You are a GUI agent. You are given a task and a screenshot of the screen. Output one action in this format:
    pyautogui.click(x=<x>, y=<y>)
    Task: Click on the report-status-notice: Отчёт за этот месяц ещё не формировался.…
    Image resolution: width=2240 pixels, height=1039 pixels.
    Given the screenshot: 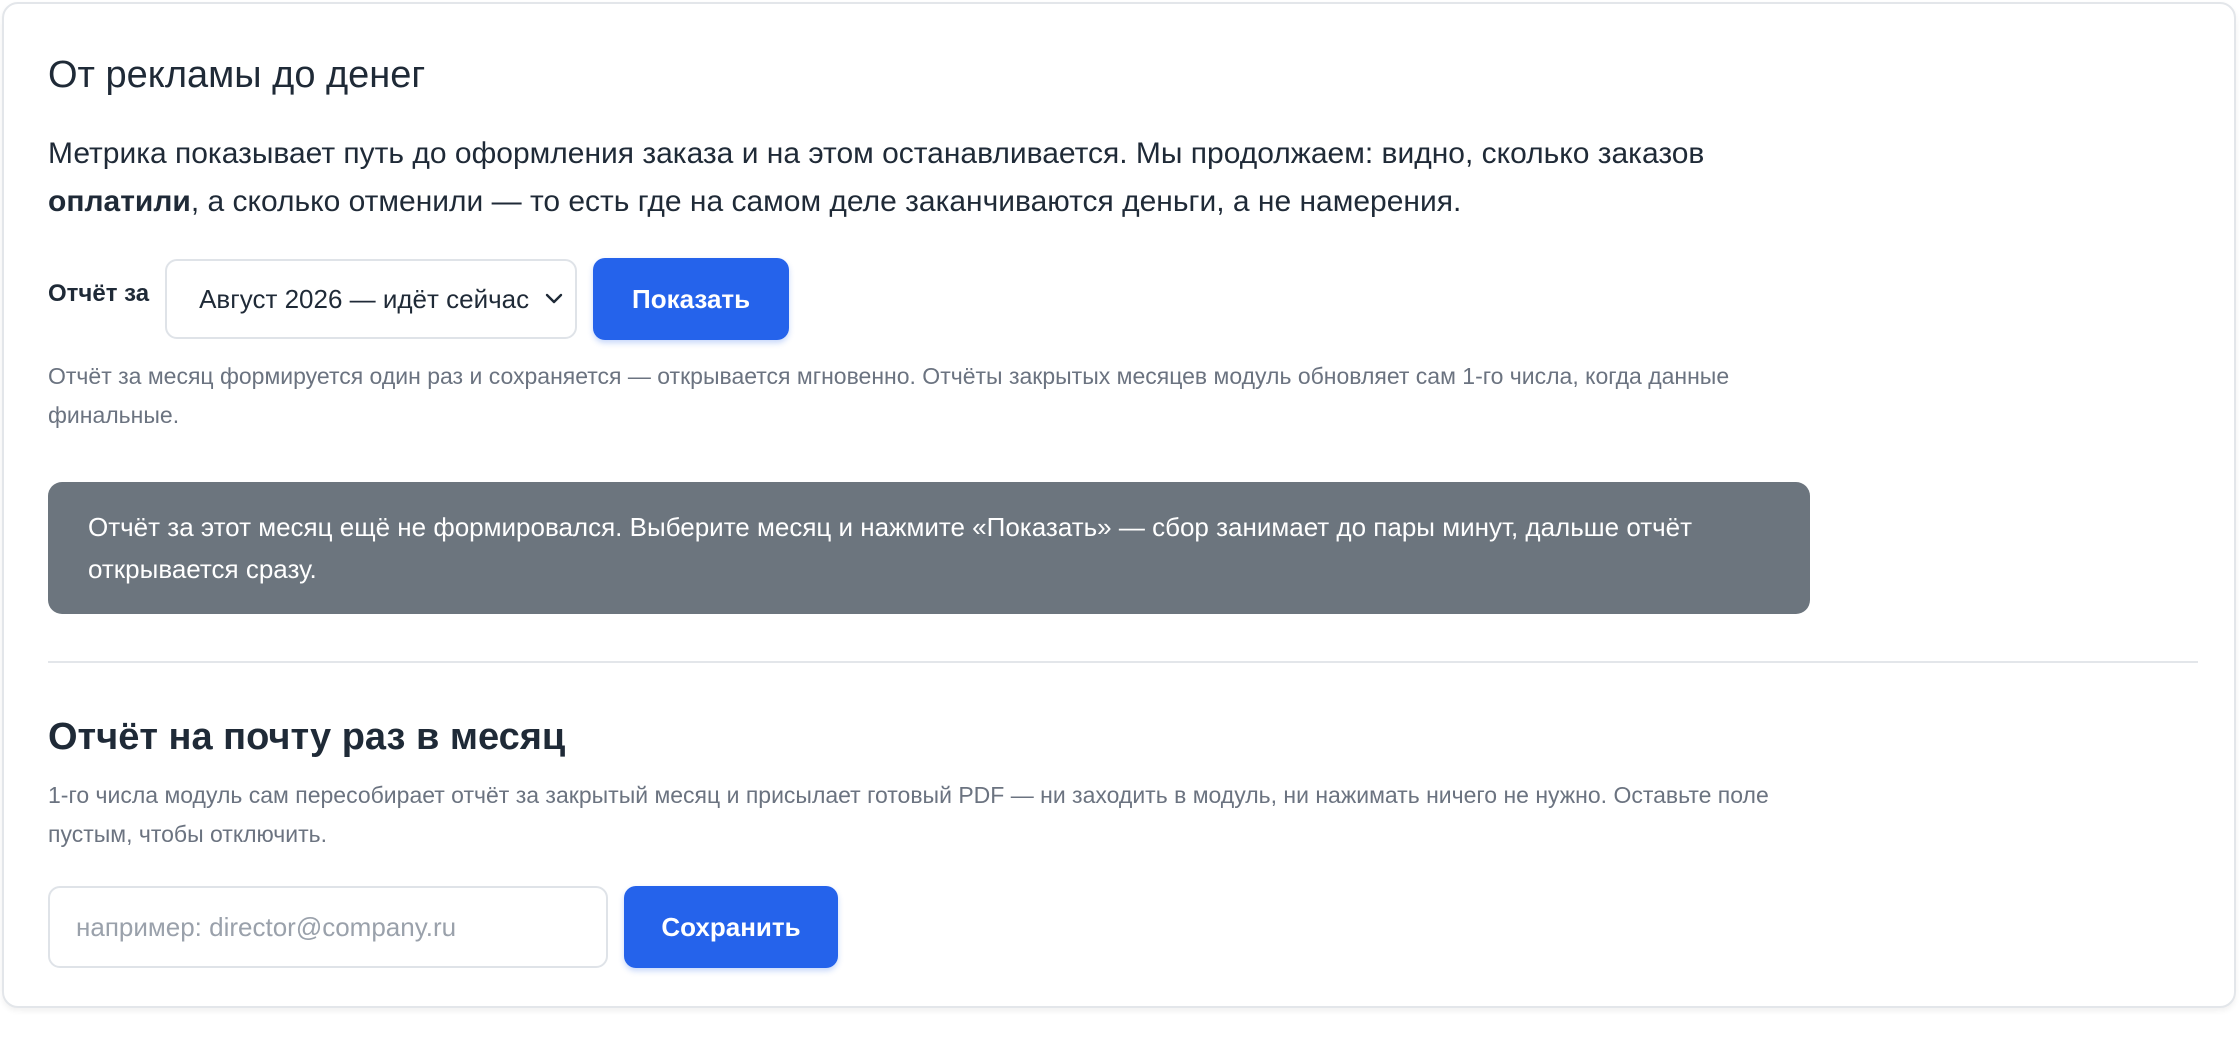 What is the action you would take?
    pyautogui.click(x=929, y=548)
    